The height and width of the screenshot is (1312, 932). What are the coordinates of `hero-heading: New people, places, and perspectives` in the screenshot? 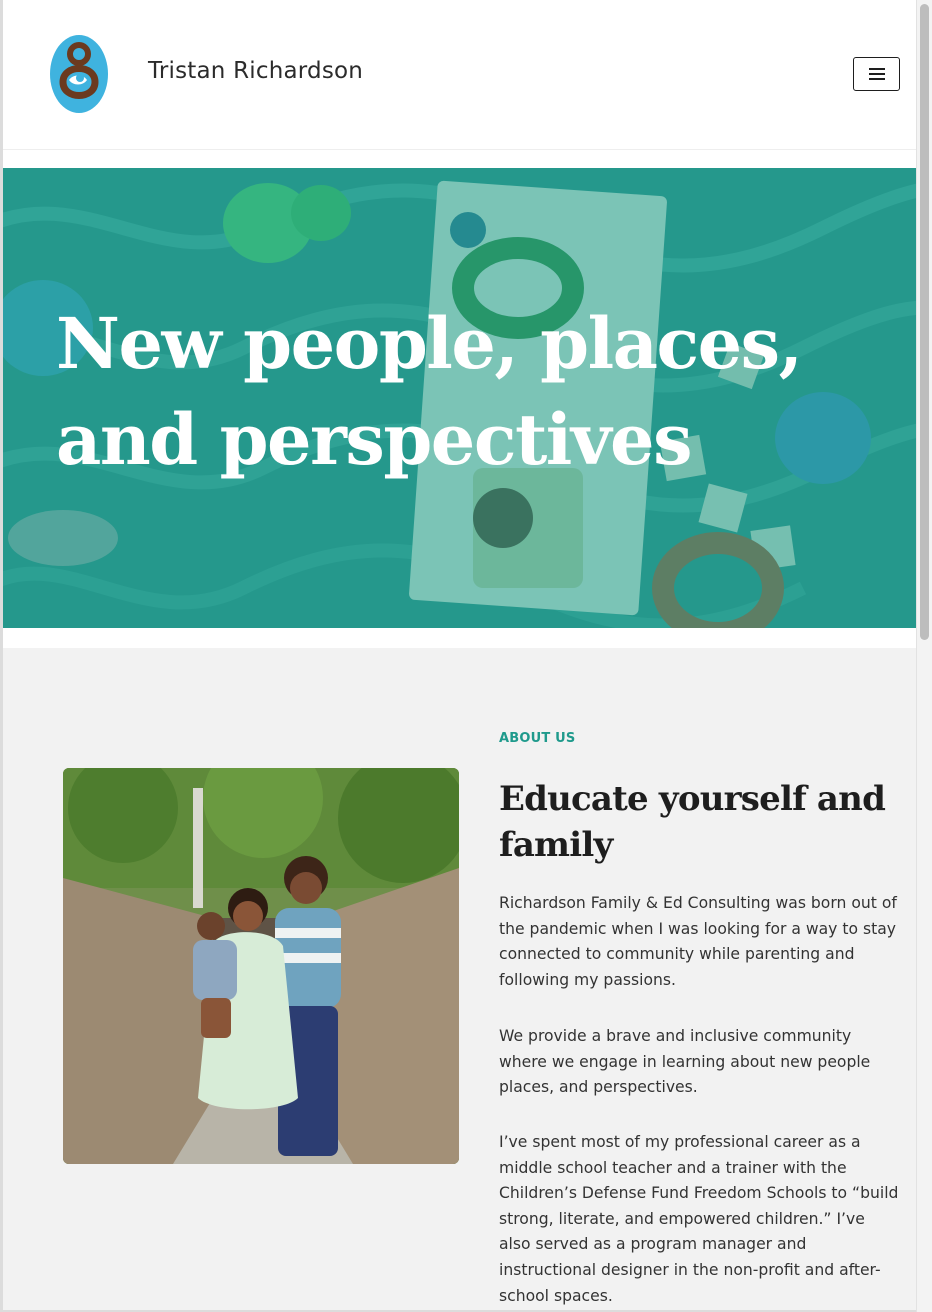 It's located at (429, 391).